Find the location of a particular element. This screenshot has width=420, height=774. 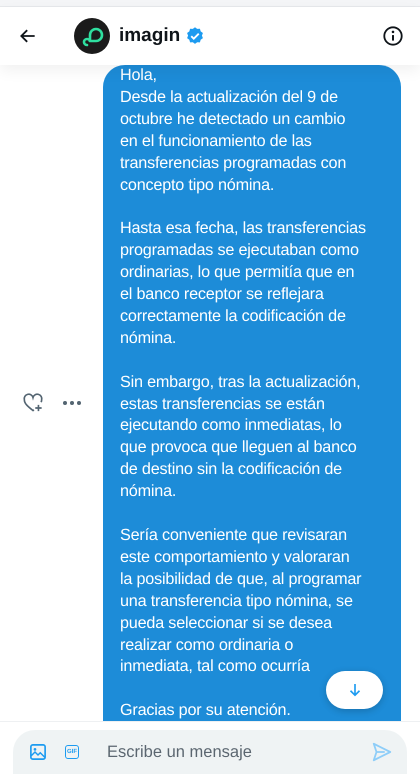

message-text: ordinarias, lo que permitía que en is located at coordinates (238, 273).